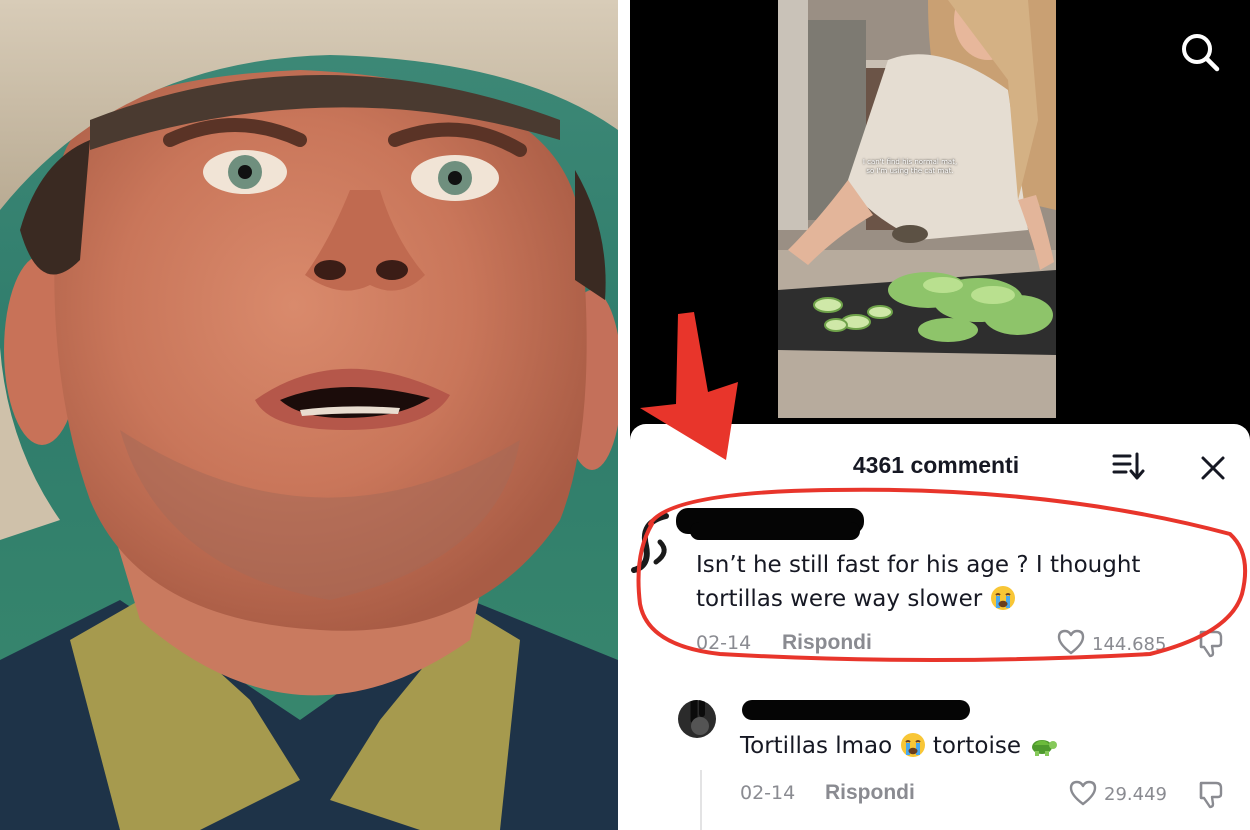 This screenshot has width=1250, height=830. Describe the element at coordinates (1200, 52) in the screenshot. I see `search-icon` at that location.